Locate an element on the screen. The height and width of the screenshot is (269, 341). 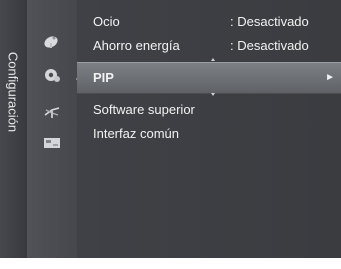
scroll-down-icon is located at coordinates (213, 94).